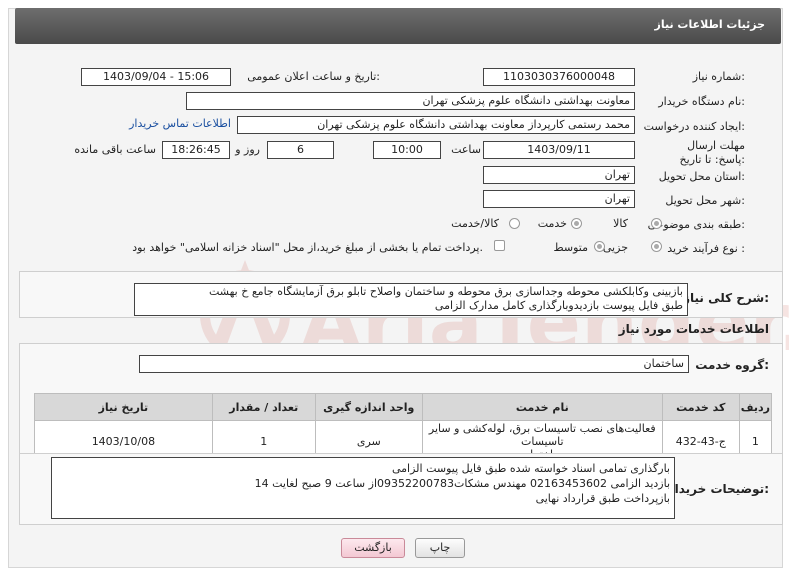 Image resolution: width=789 pixels, height=574 pixels. I want to click on category-service-label: خدمت, so click(552, 223).